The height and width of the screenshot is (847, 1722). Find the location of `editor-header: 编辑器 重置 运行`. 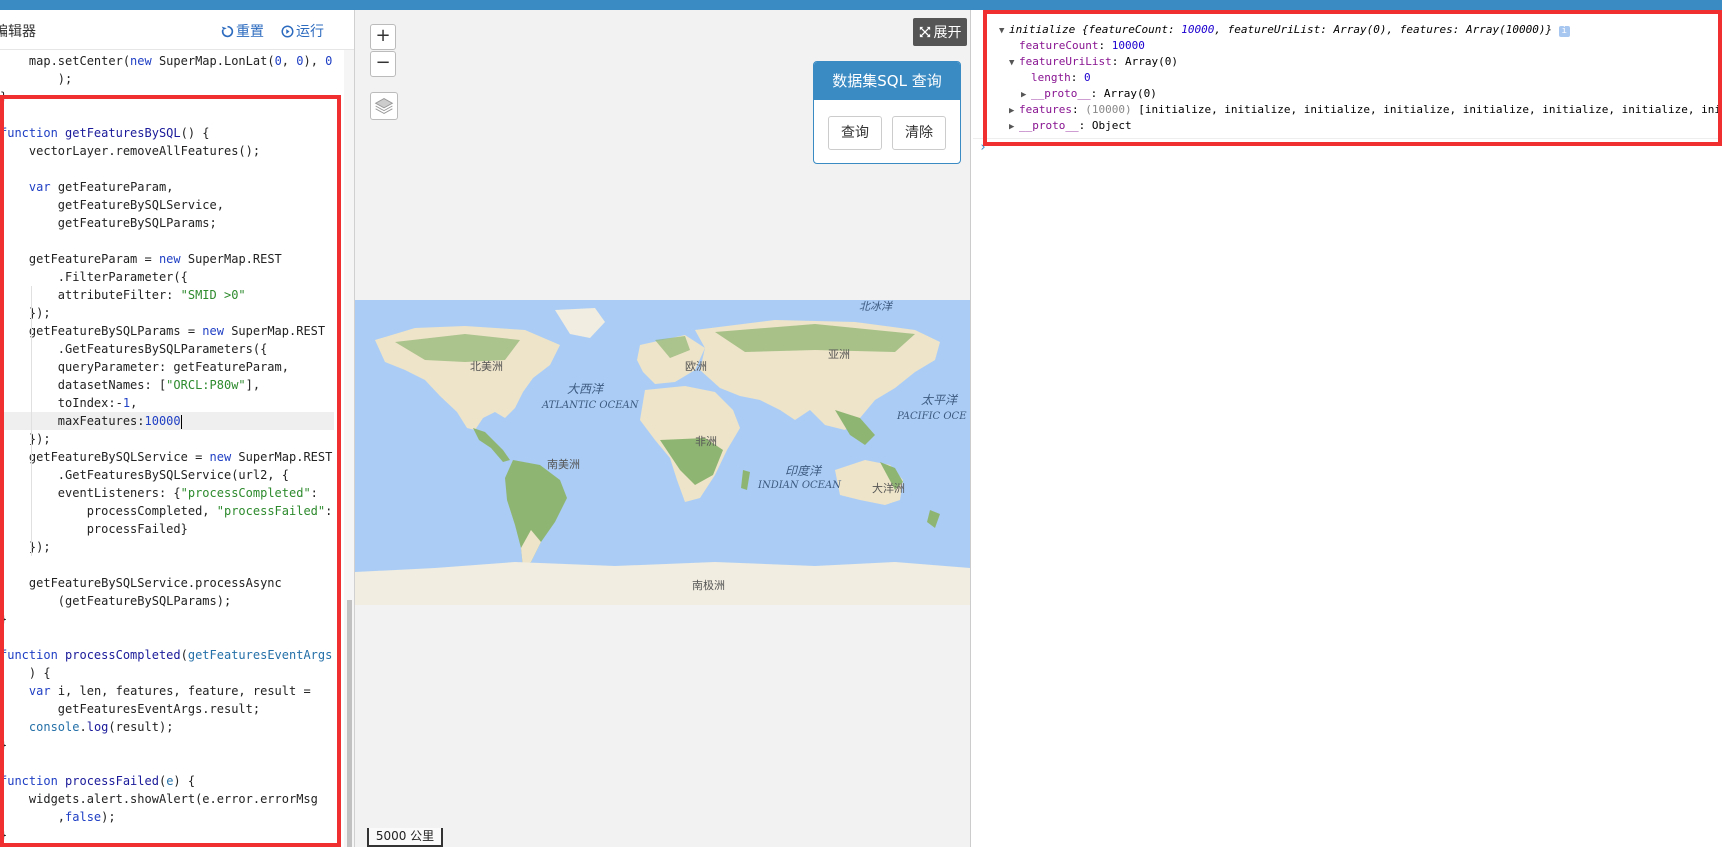

editor-header: 编辑器 重置 运行 is located at coordinates (177, 30).